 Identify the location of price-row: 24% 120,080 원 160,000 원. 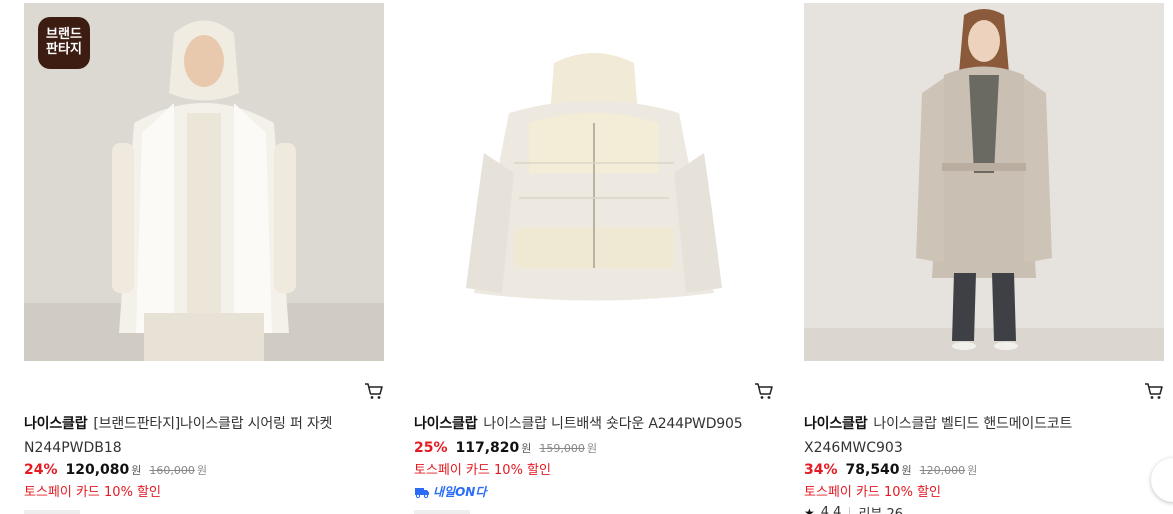
(115, 470).